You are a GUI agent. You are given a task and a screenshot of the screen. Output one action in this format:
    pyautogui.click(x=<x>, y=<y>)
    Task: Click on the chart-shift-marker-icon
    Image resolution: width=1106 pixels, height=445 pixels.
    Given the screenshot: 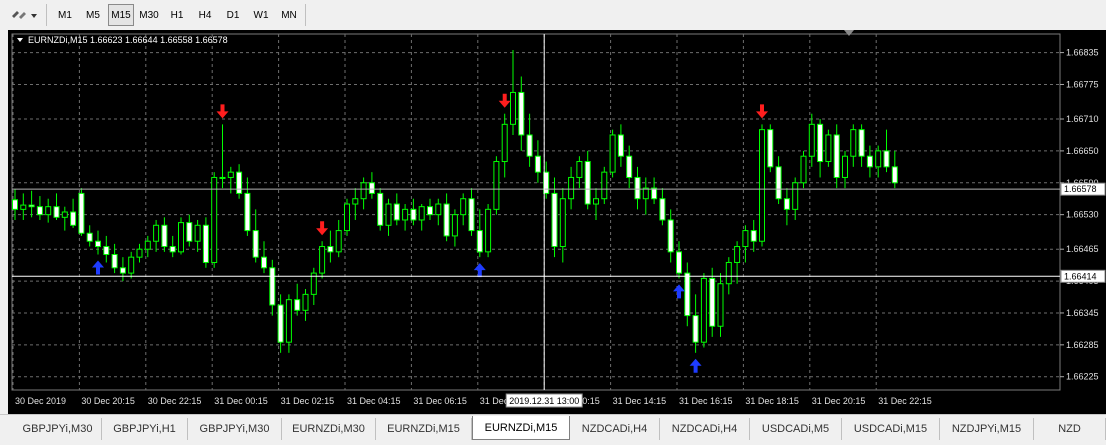 What is the action you would take?
    pyautogui.click(x=849, y=33)
    